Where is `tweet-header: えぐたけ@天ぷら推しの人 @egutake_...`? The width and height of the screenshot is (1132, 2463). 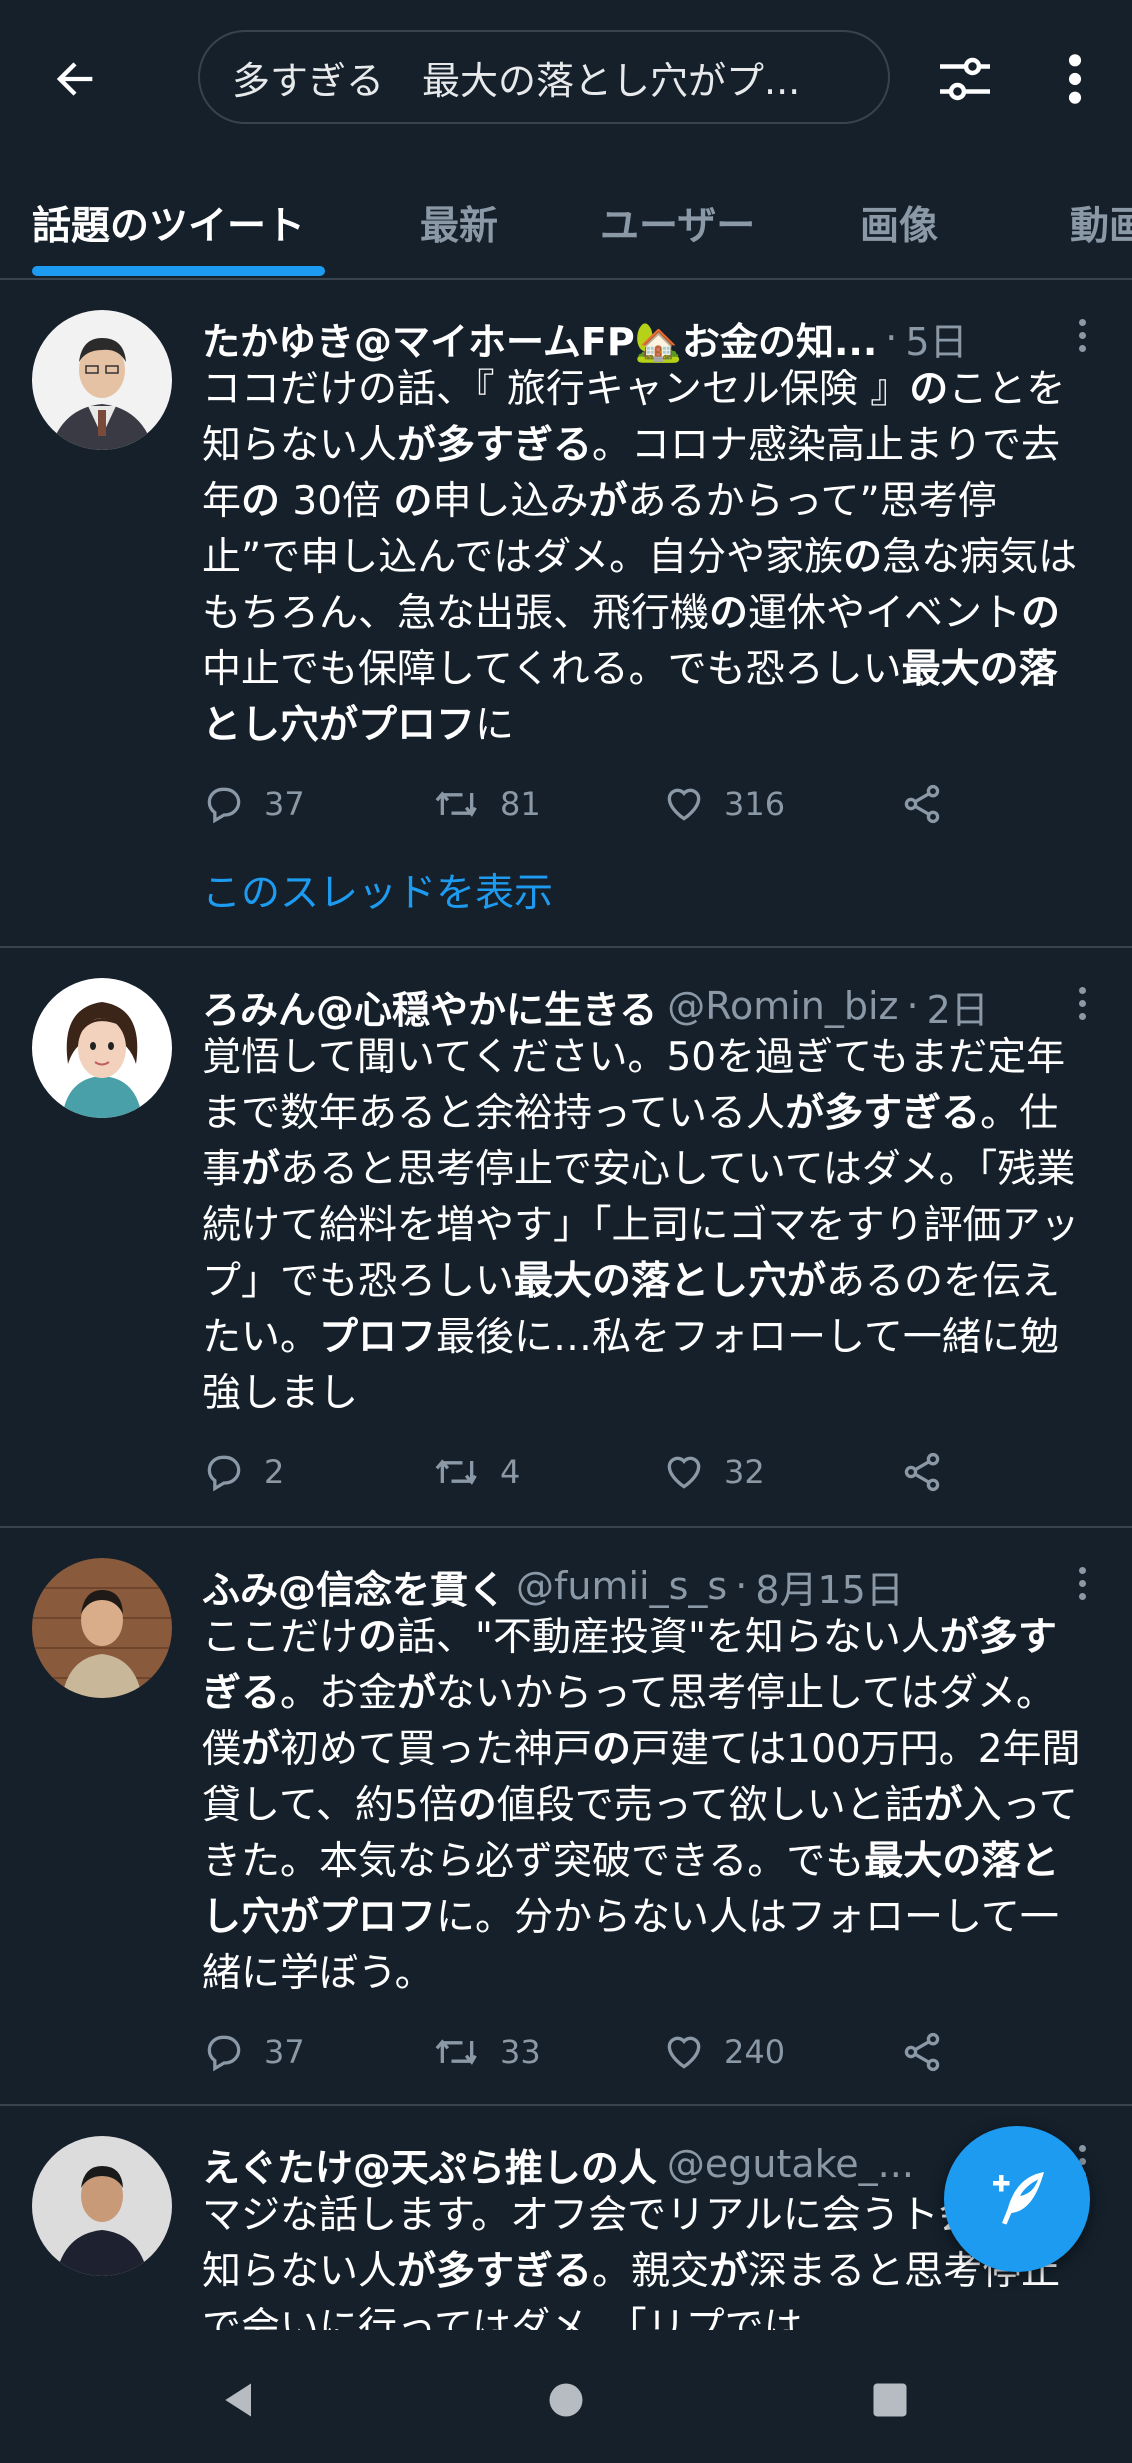
tweet-header: えぐたけ@天ぷら推しの人 @egutake_... is located at coordinates (572, 2164).